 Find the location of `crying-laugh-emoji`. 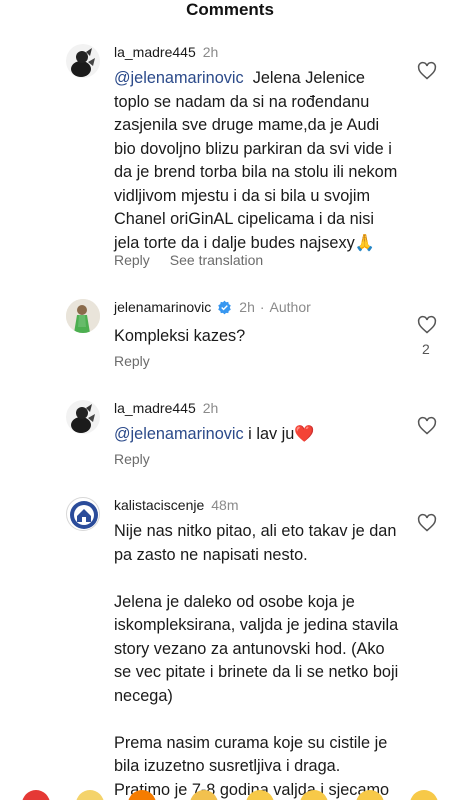

crying-laugh-emoji is located at coordinates (260, 795).